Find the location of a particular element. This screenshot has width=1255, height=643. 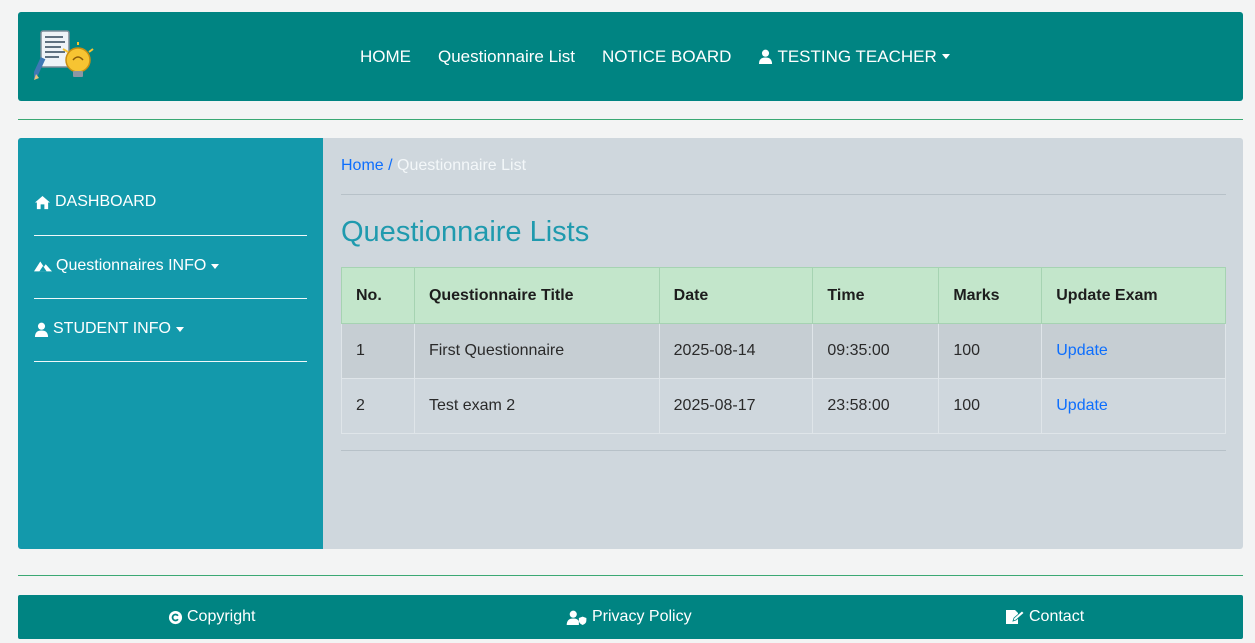

column-header-title: Questionnaire Title is located at coordinates (536, 295).